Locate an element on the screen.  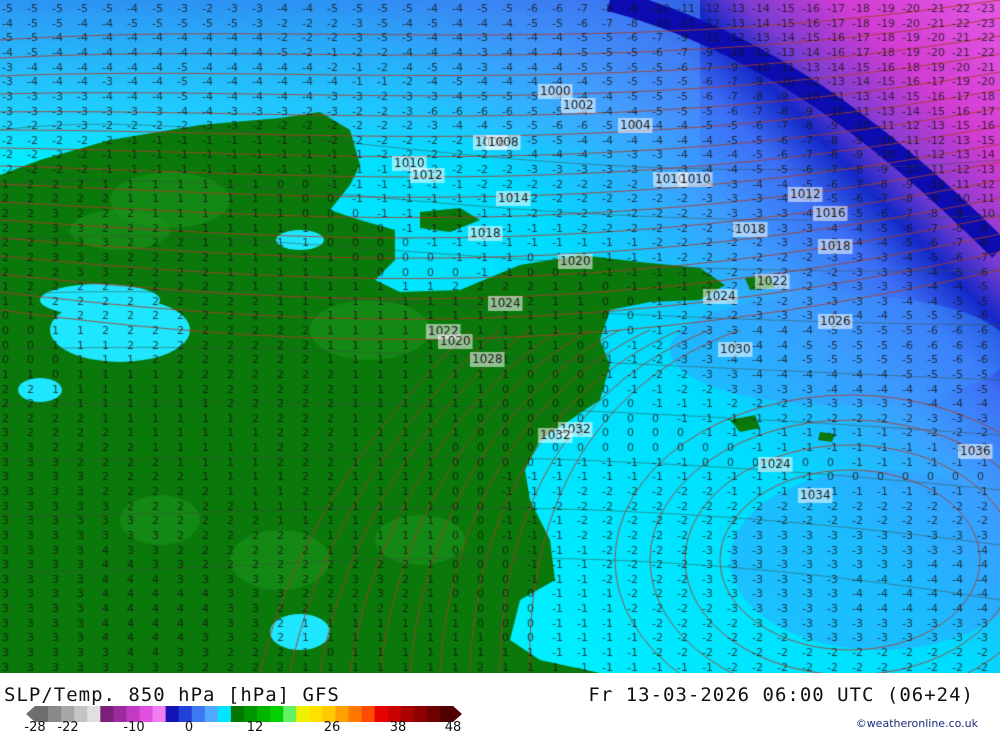
valid-time: Fr 13-03-2026 06:00 UTC (06+24) is located at coordinates (781, 695).